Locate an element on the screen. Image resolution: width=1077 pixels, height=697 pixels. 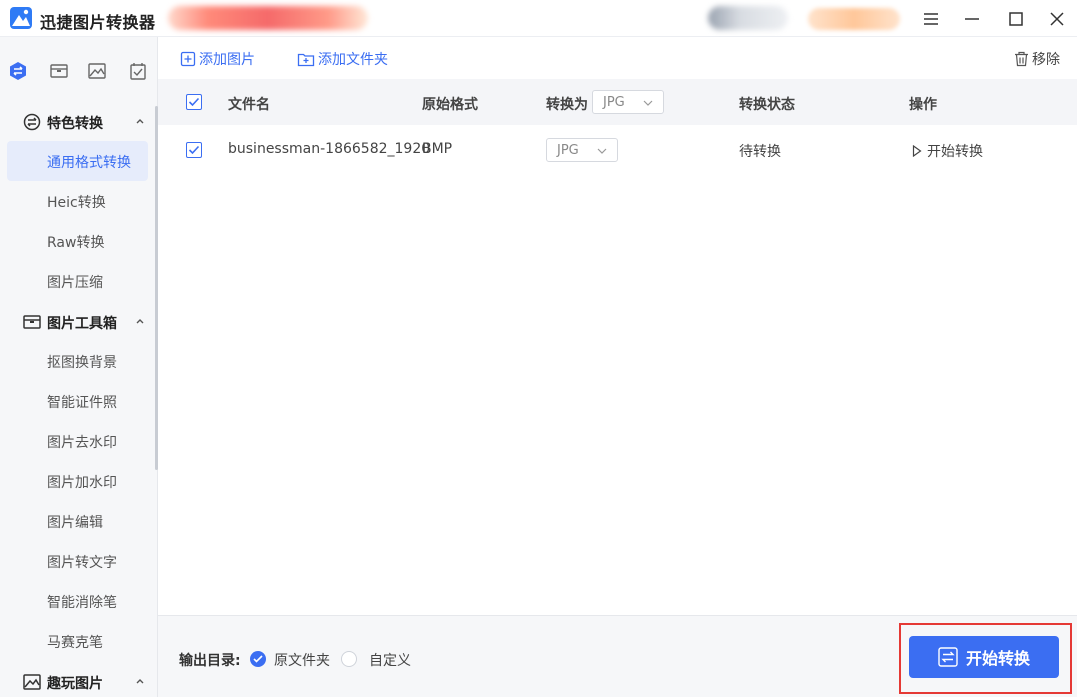
section-fun-image: 趣玩图片 is located at coordinates (77, 681).